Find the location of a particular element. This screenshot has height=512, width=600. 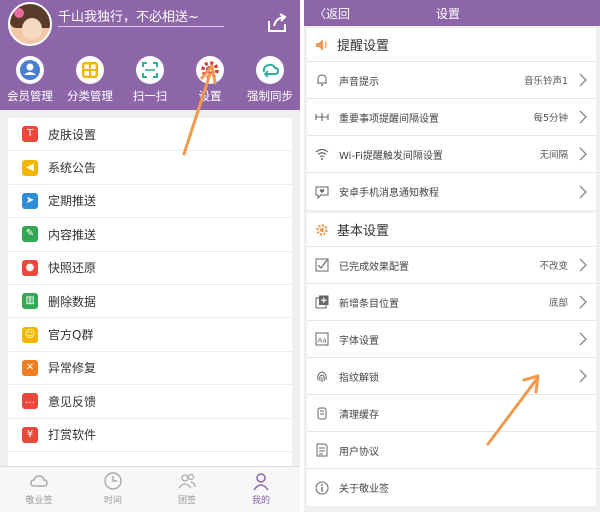

tab-mine: 我的 is located at coordinates (261, 488).